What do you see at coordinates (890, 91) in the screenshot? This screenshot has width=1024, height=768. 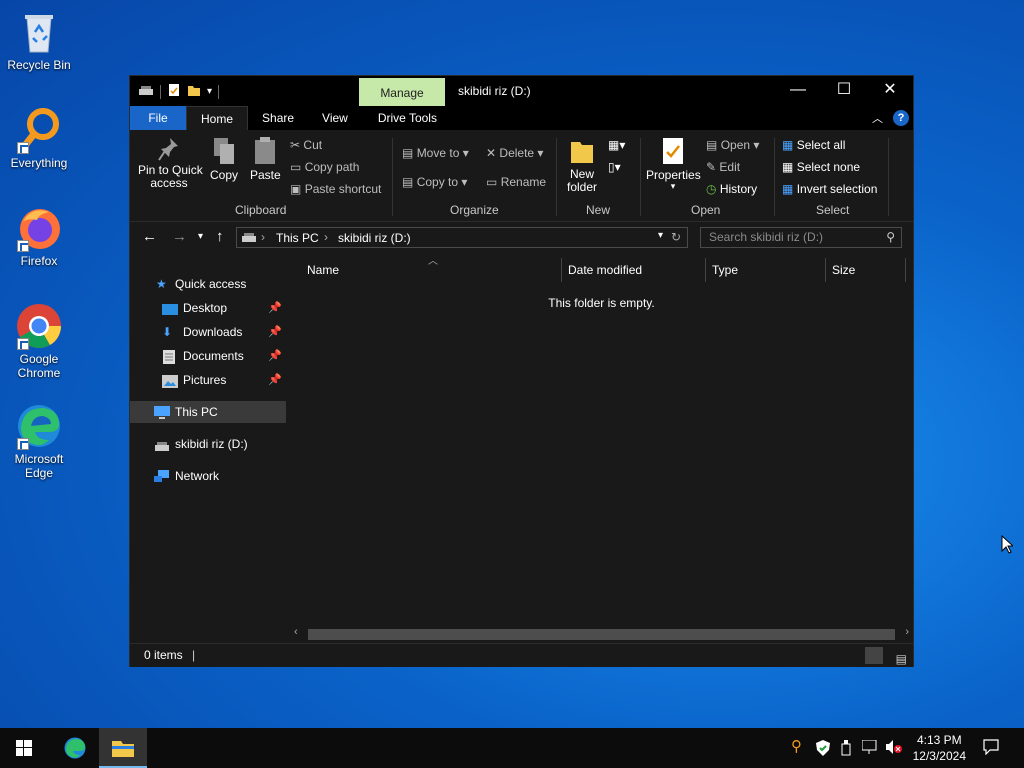 I see `close-button: ✕` at bounding box center [890, 91].